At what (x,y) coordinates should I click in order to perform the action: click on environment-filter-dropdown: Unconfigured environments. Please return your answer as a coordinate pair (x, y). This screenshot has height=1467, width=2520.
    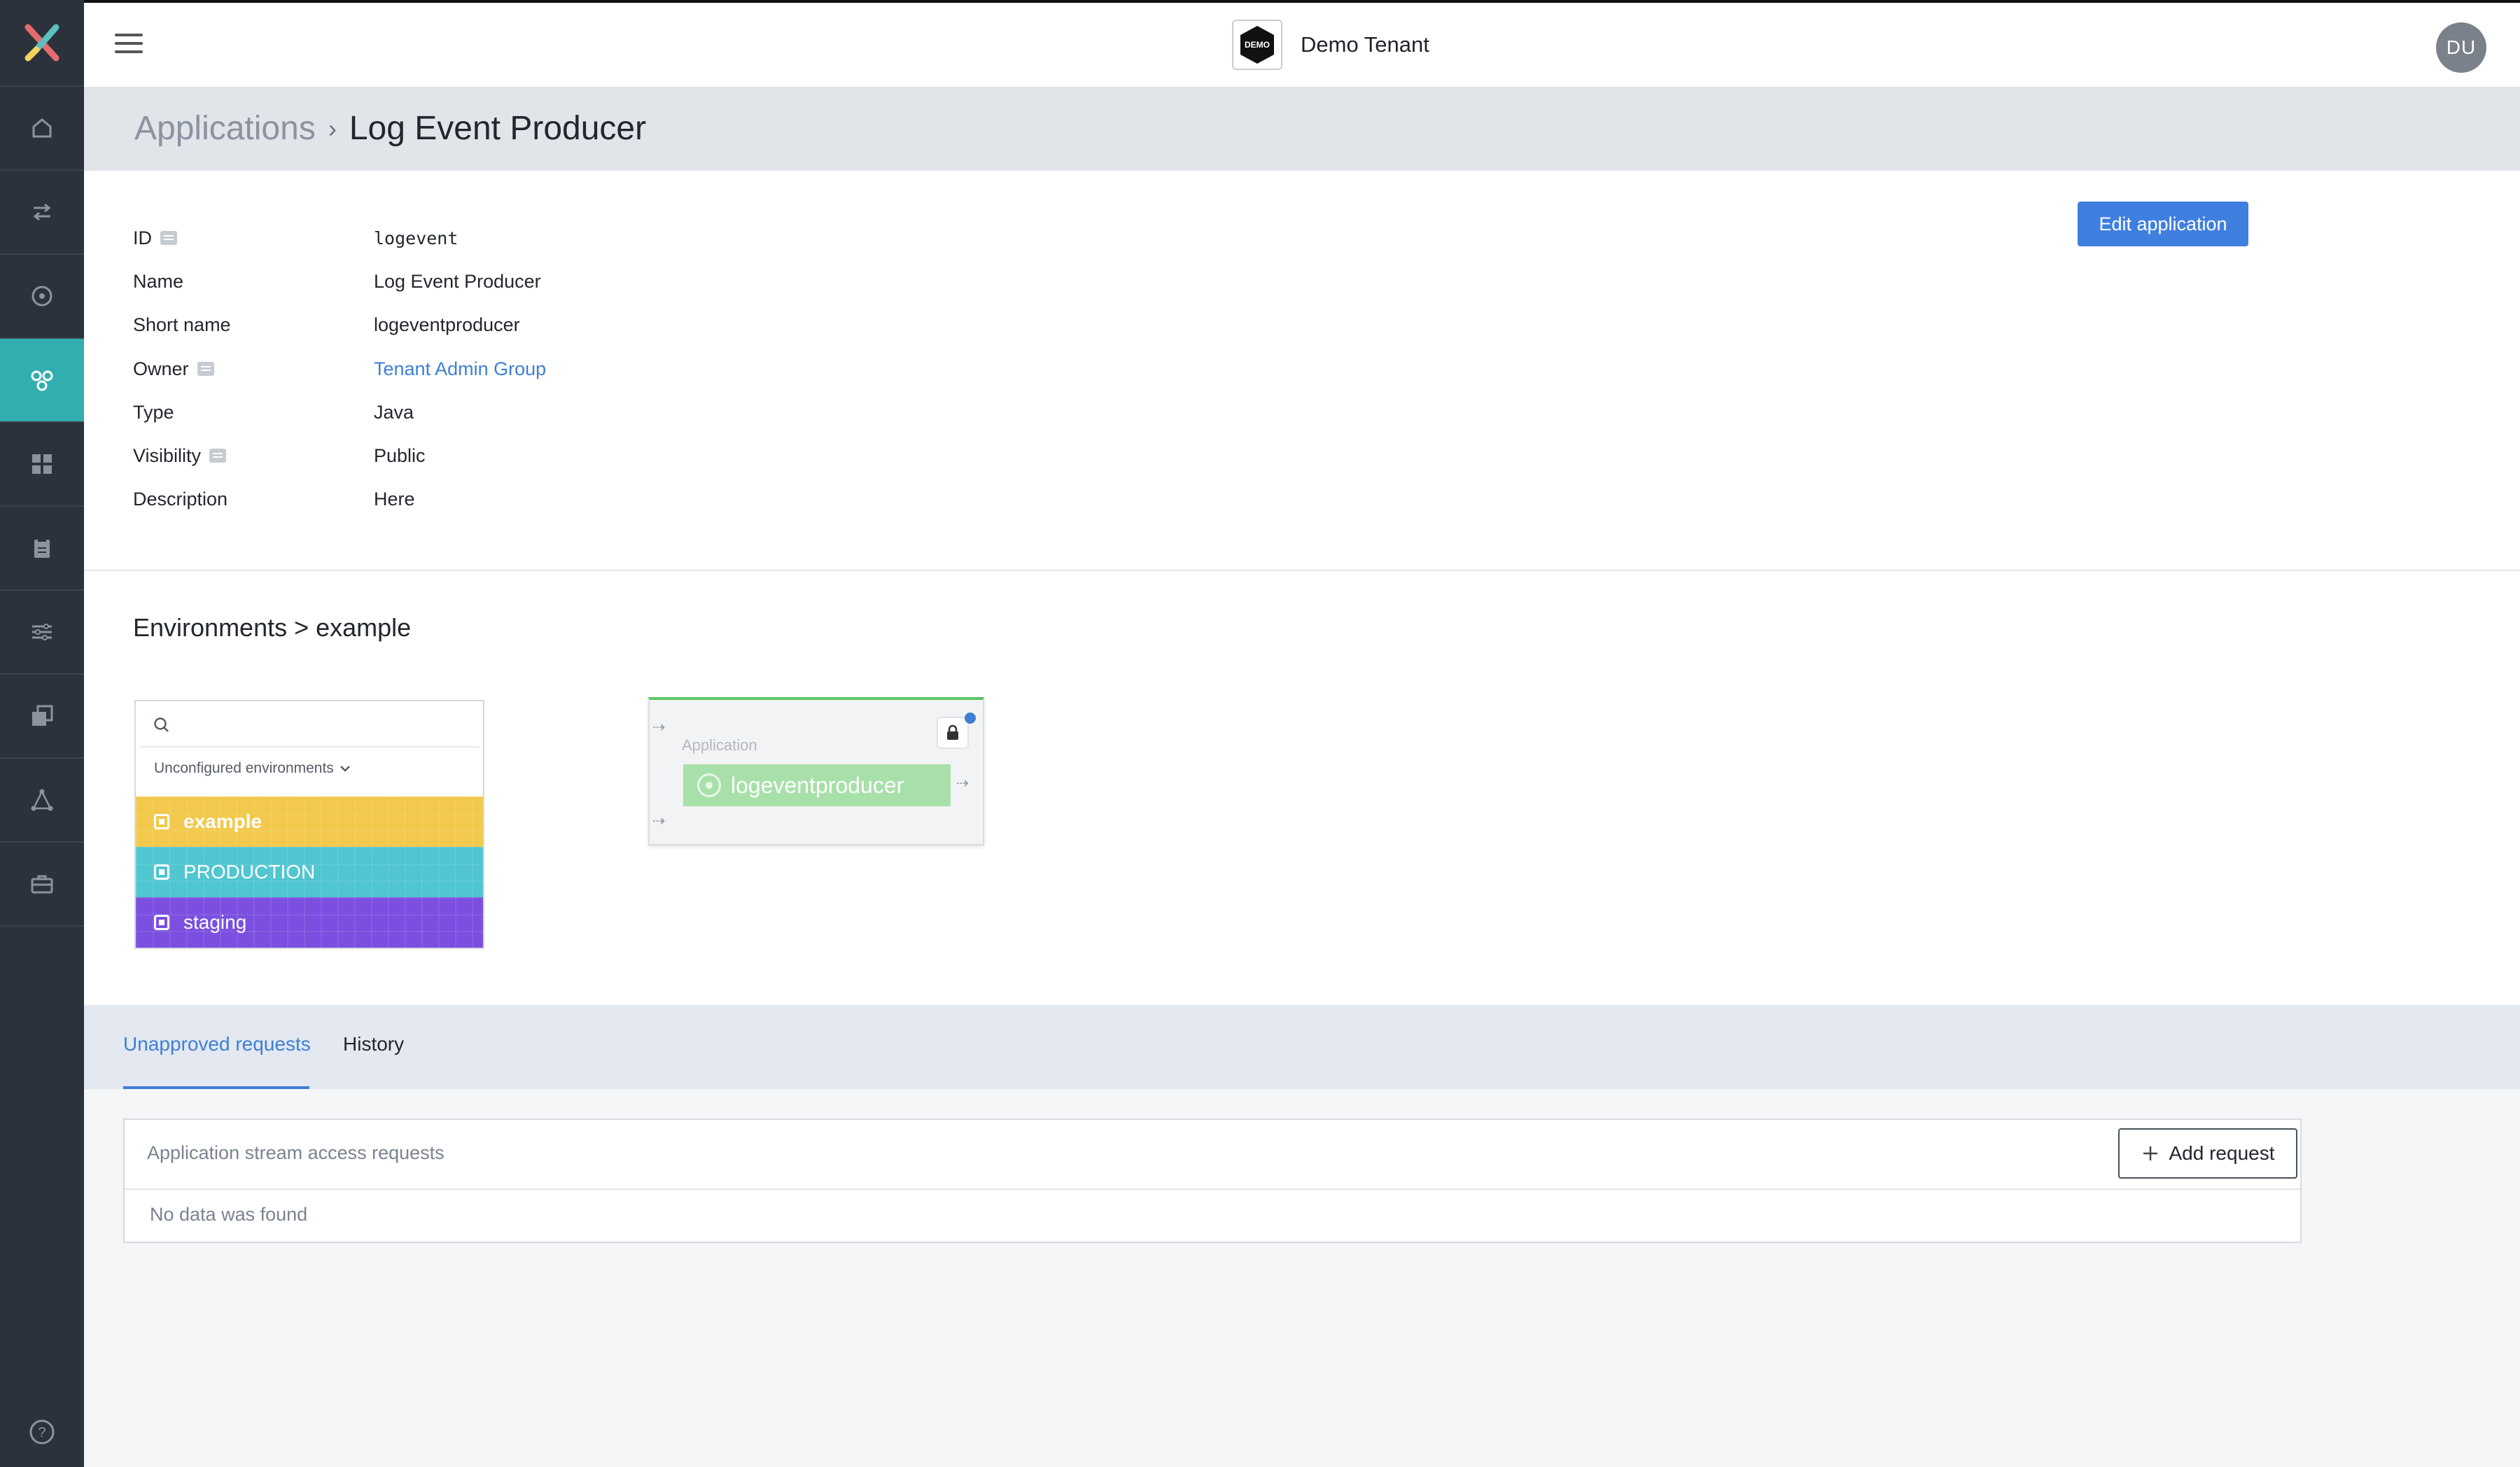
    Looking at the image, I should click on (252, 768).